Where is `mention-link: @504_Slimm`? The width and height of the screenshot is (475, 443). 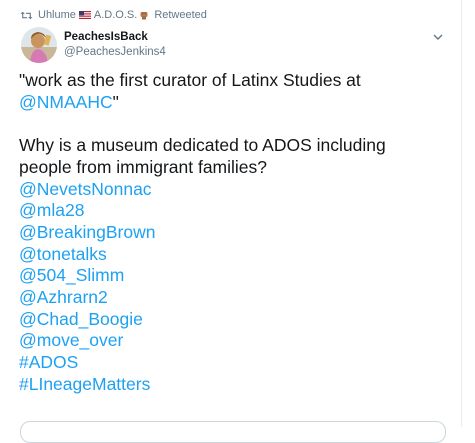
mention-link: @504_Slimm is located at coordinates (234, 276).